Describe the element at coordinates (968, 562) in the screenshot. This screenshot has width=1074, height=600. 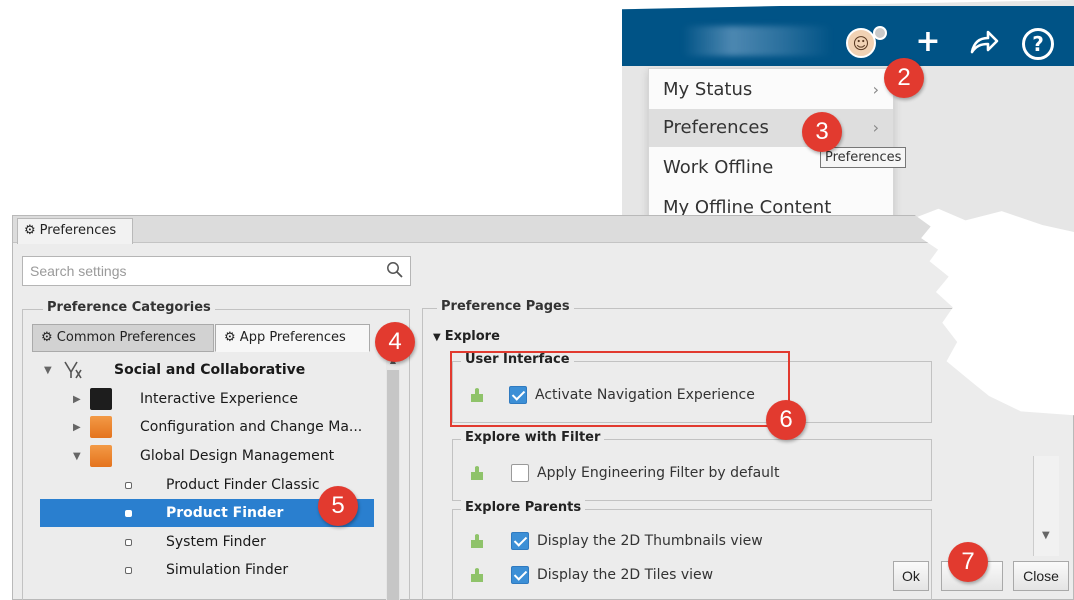
I see `callout-7: 7` at that location.